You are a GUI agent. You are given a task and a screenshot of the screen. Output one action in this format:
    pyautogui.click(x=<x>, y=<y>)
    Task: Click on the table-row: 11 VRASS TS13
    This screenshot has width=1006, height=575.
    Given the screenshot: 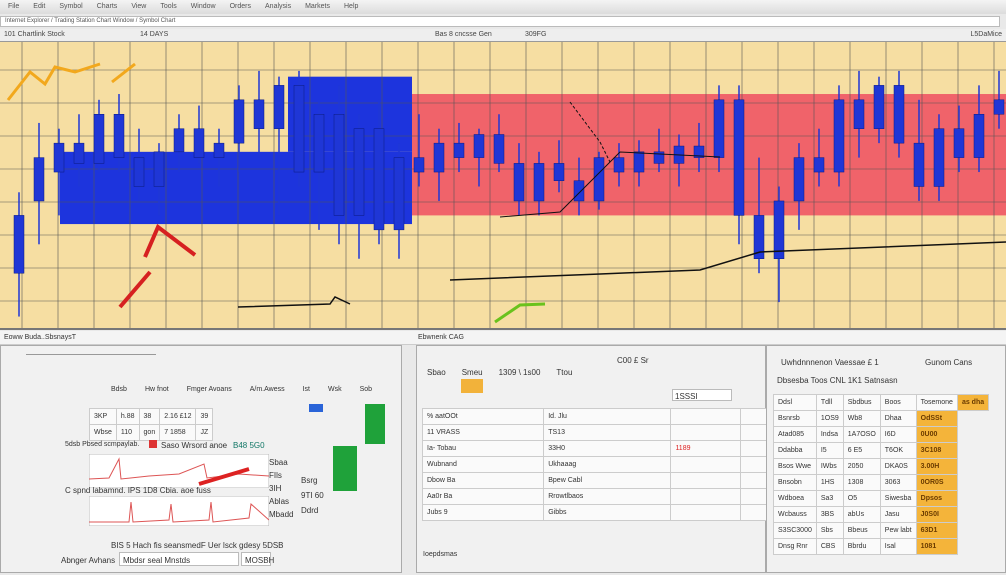 What is the action you would take?
    pyautogui.click(x=594, y=432)
    